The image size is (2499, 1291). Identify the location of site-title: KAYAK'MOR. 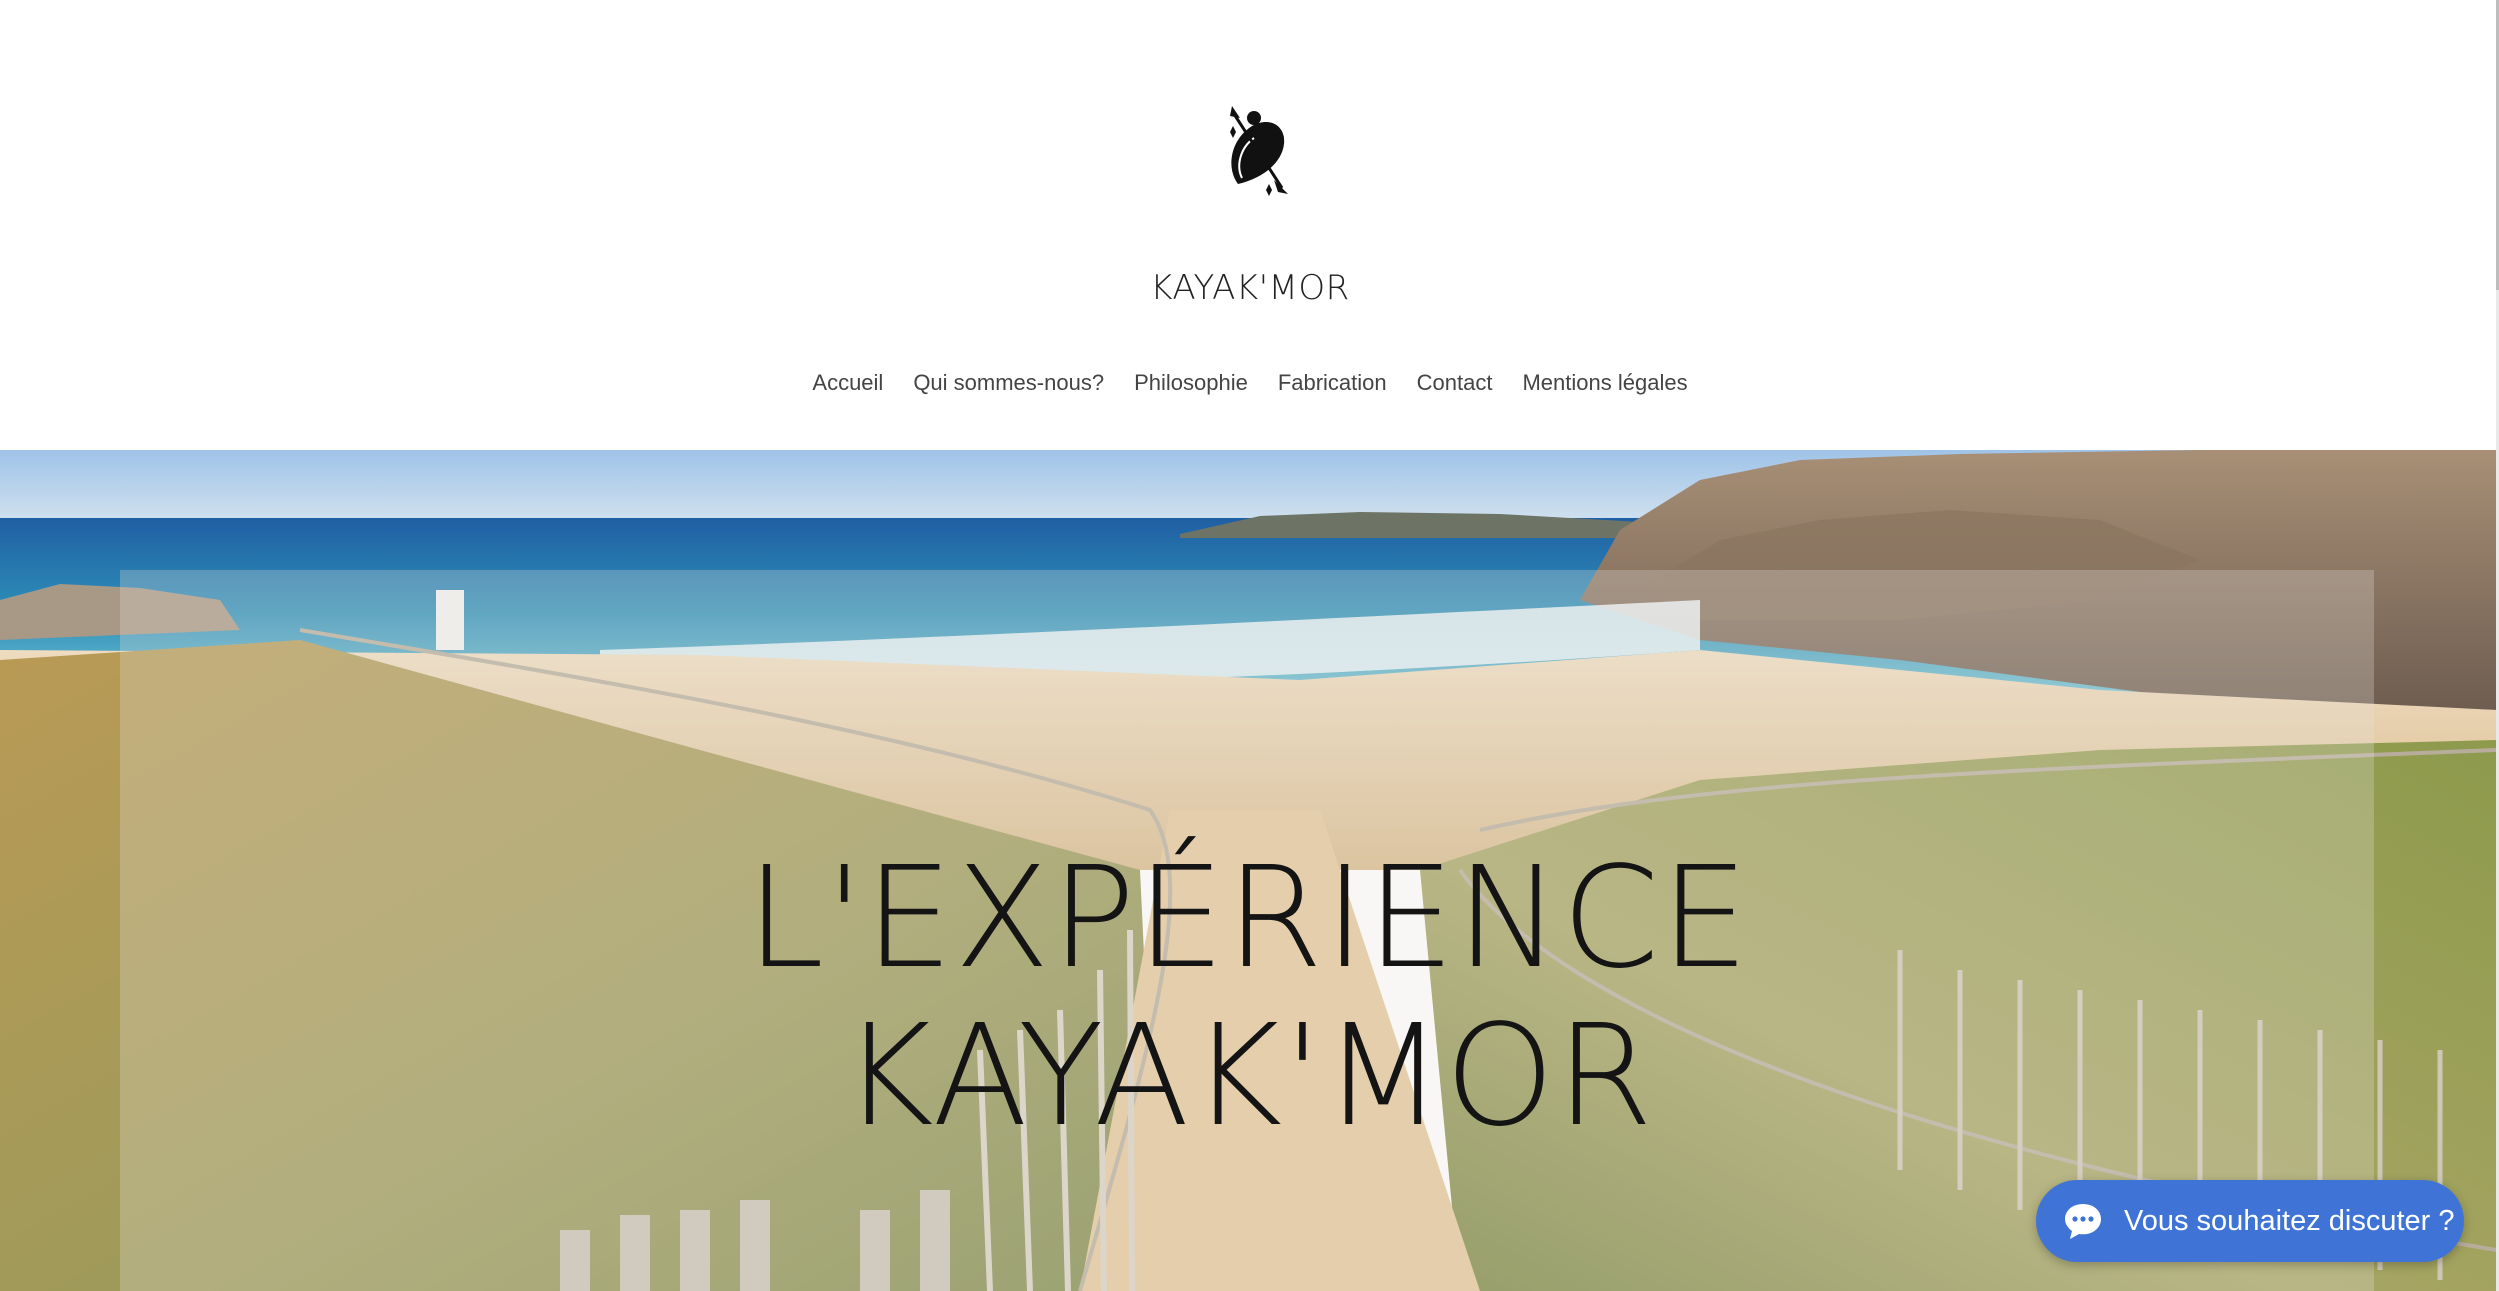
(1249, 288).